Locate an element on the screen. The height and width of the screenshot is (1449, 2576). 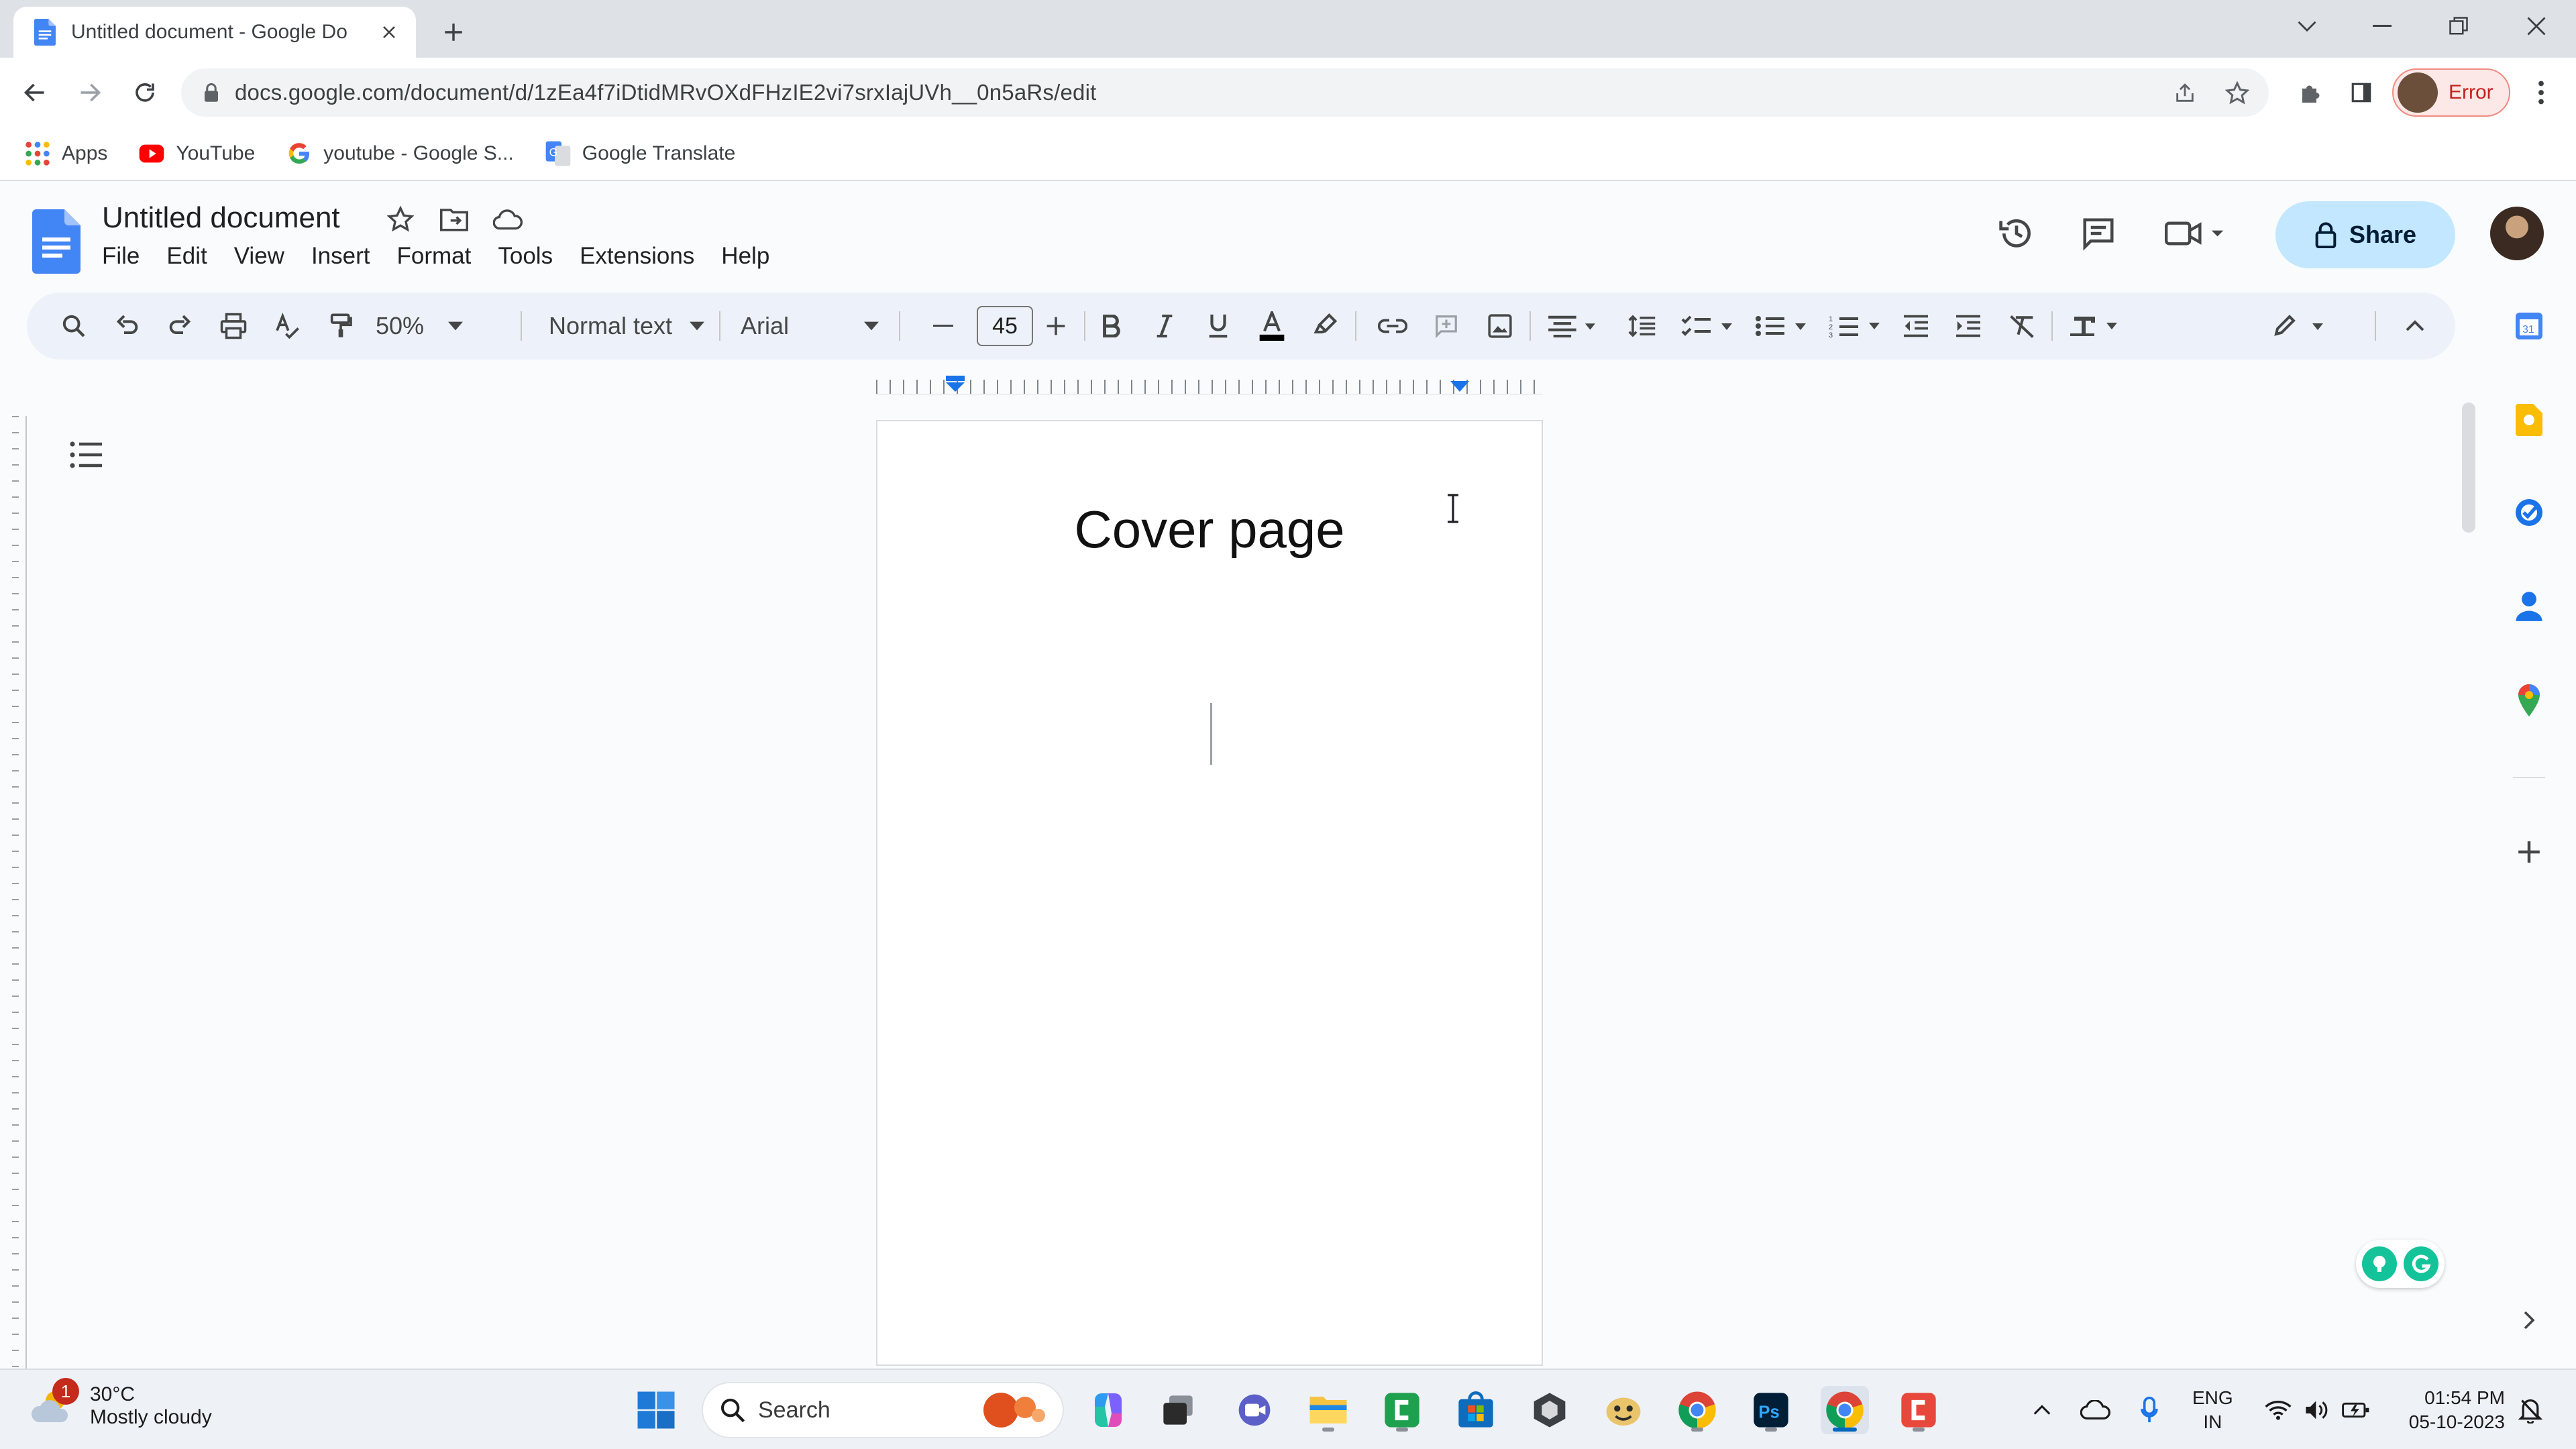
underline-icon is located at coordinates (1218, 326).